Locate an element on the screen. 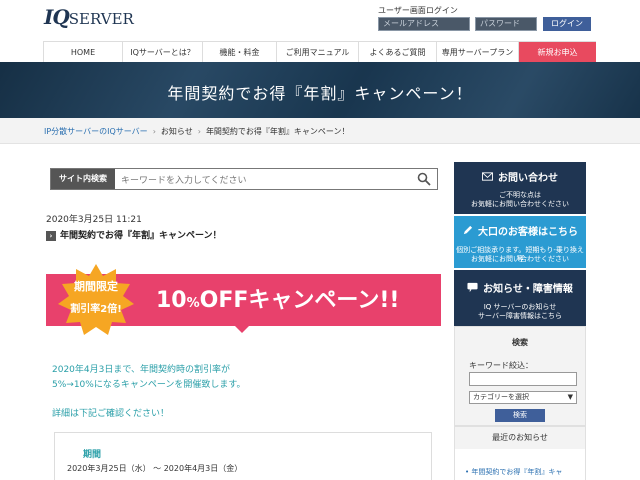 The image size is (640, 480). post-date: 2020年3月25日 11:21 is located at coordinates (94, 220).